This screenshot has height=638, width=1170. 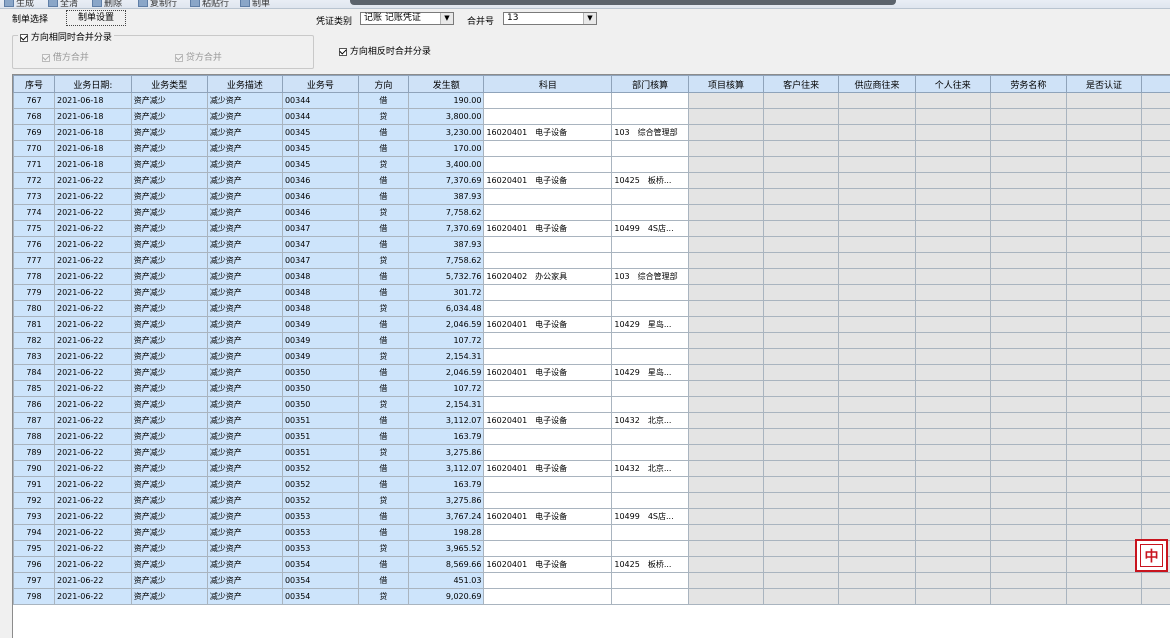 What do you see at coordinates (446, 373) in the screenshot?
I see `cell-amt: 2,046.59` at bounding box center [446, 373].